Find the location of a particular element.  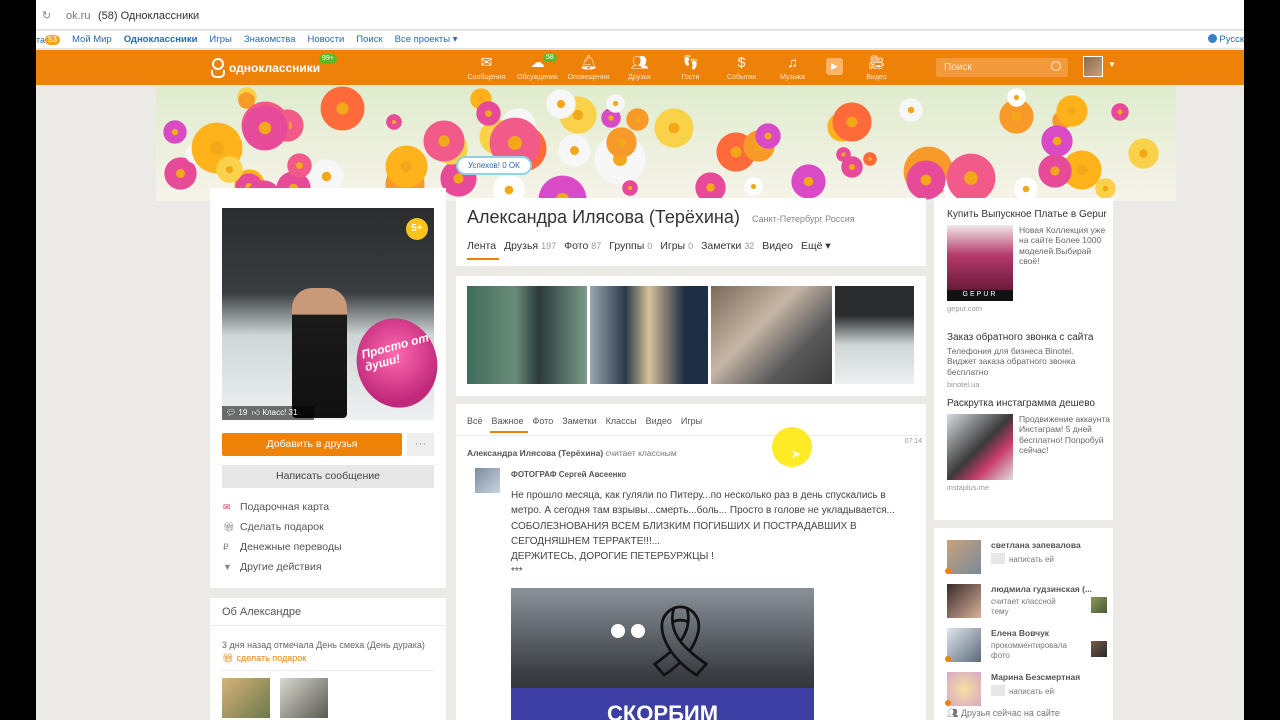

ad-source: binotel.ua is located at coordinates (1022, 384).